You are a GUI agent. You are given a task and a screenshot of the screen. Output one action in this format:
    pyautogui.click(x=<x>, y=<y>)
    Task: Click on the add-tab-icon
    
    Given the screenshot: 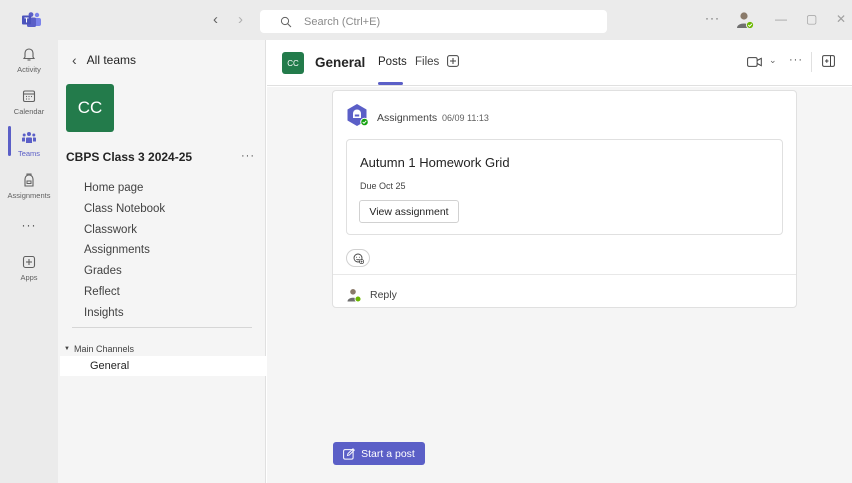 What is the action you would take?
    pyautogui.click(x=453, y=61)
    